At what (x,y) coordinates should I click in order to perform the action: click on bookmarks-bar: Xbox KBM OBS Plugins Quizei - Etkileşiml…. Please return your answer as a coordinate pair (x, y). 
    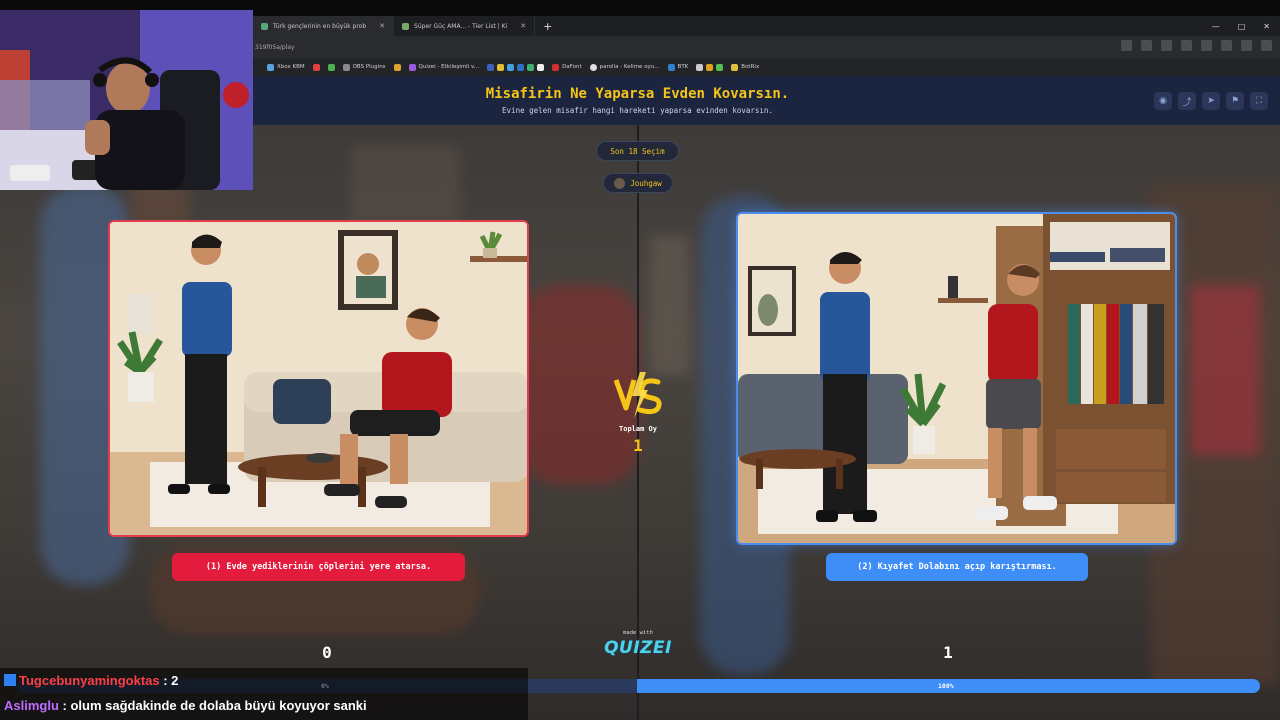
    Looking at the image, I should click on (766, 67).